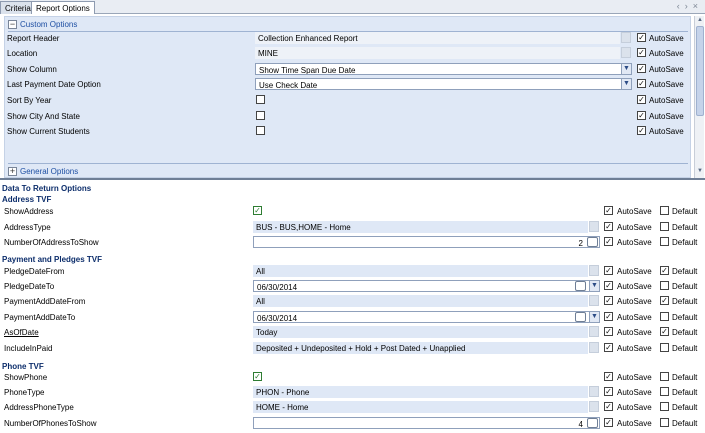 The height and width of the screenshot is (433, 705). Describe the element at coordinates (608, 316) in the screenshot. I see `payment-add-date-to-autosave-checkbox: ✓` at that location.